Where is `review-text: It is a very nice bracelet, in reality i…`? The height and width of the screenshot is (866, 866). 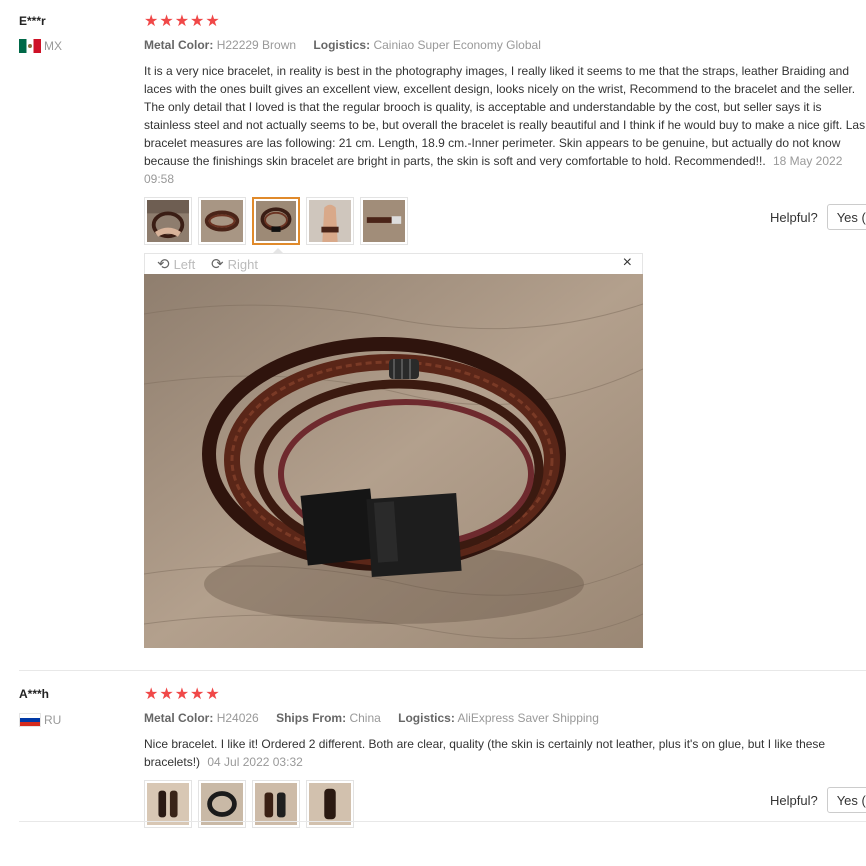 review-text: It is a very nice bracelet, in reality i… is located at coordinates (505, 116).